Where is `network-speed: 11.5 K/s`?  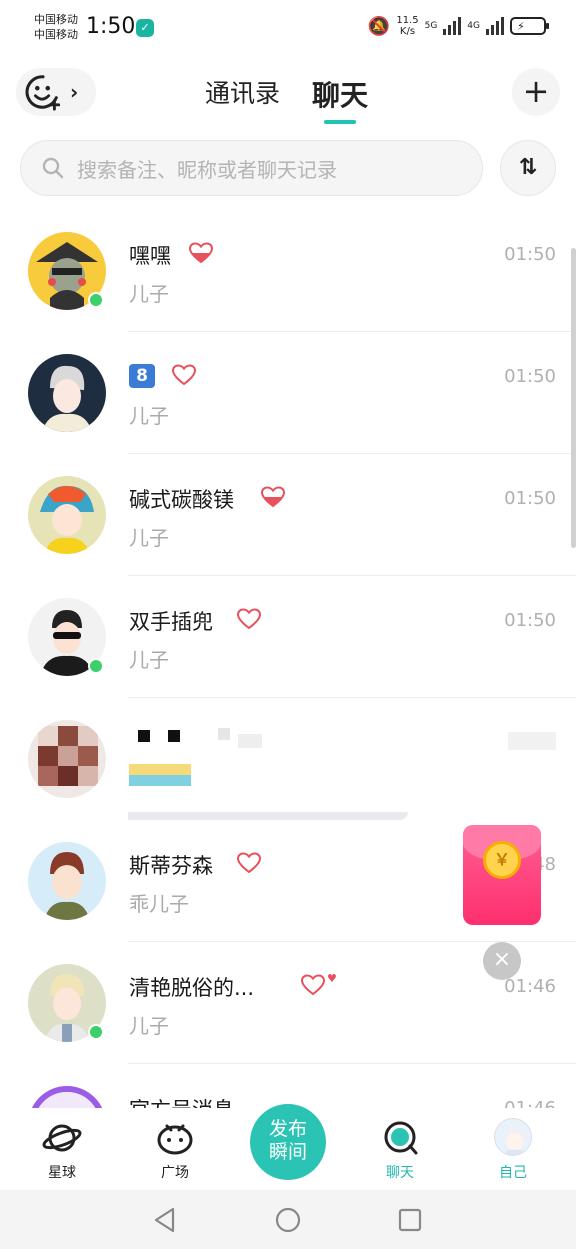
network-speed: 11.5 K/s is located at coordinates (407, 26).